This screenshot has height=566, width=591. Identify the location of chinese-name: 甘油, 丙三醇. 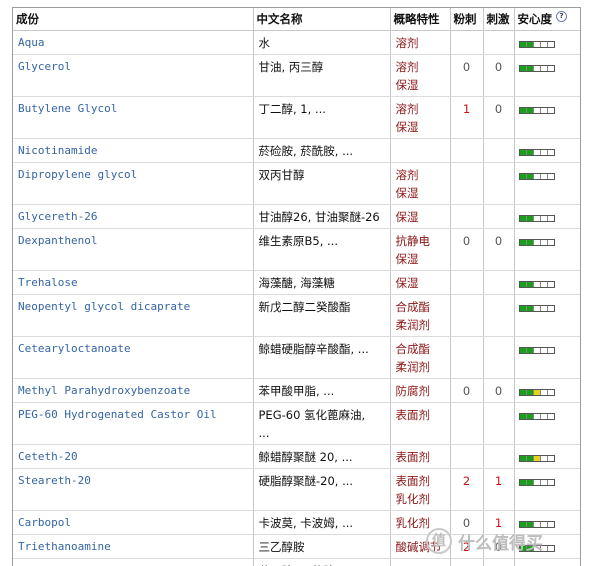
(321, 76).